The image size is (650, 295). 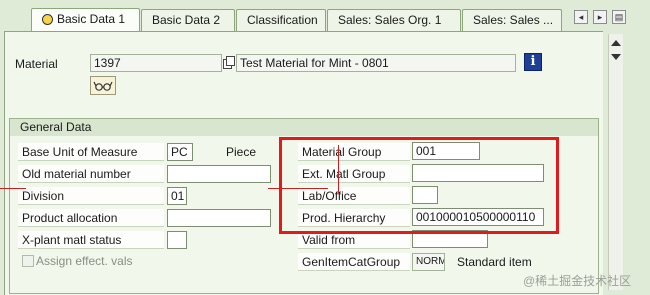 What do you see at coordinates (91, 218) in the screenshot?
I see `product-allocation-label: Product allocation` at bounding box center [91, 218].